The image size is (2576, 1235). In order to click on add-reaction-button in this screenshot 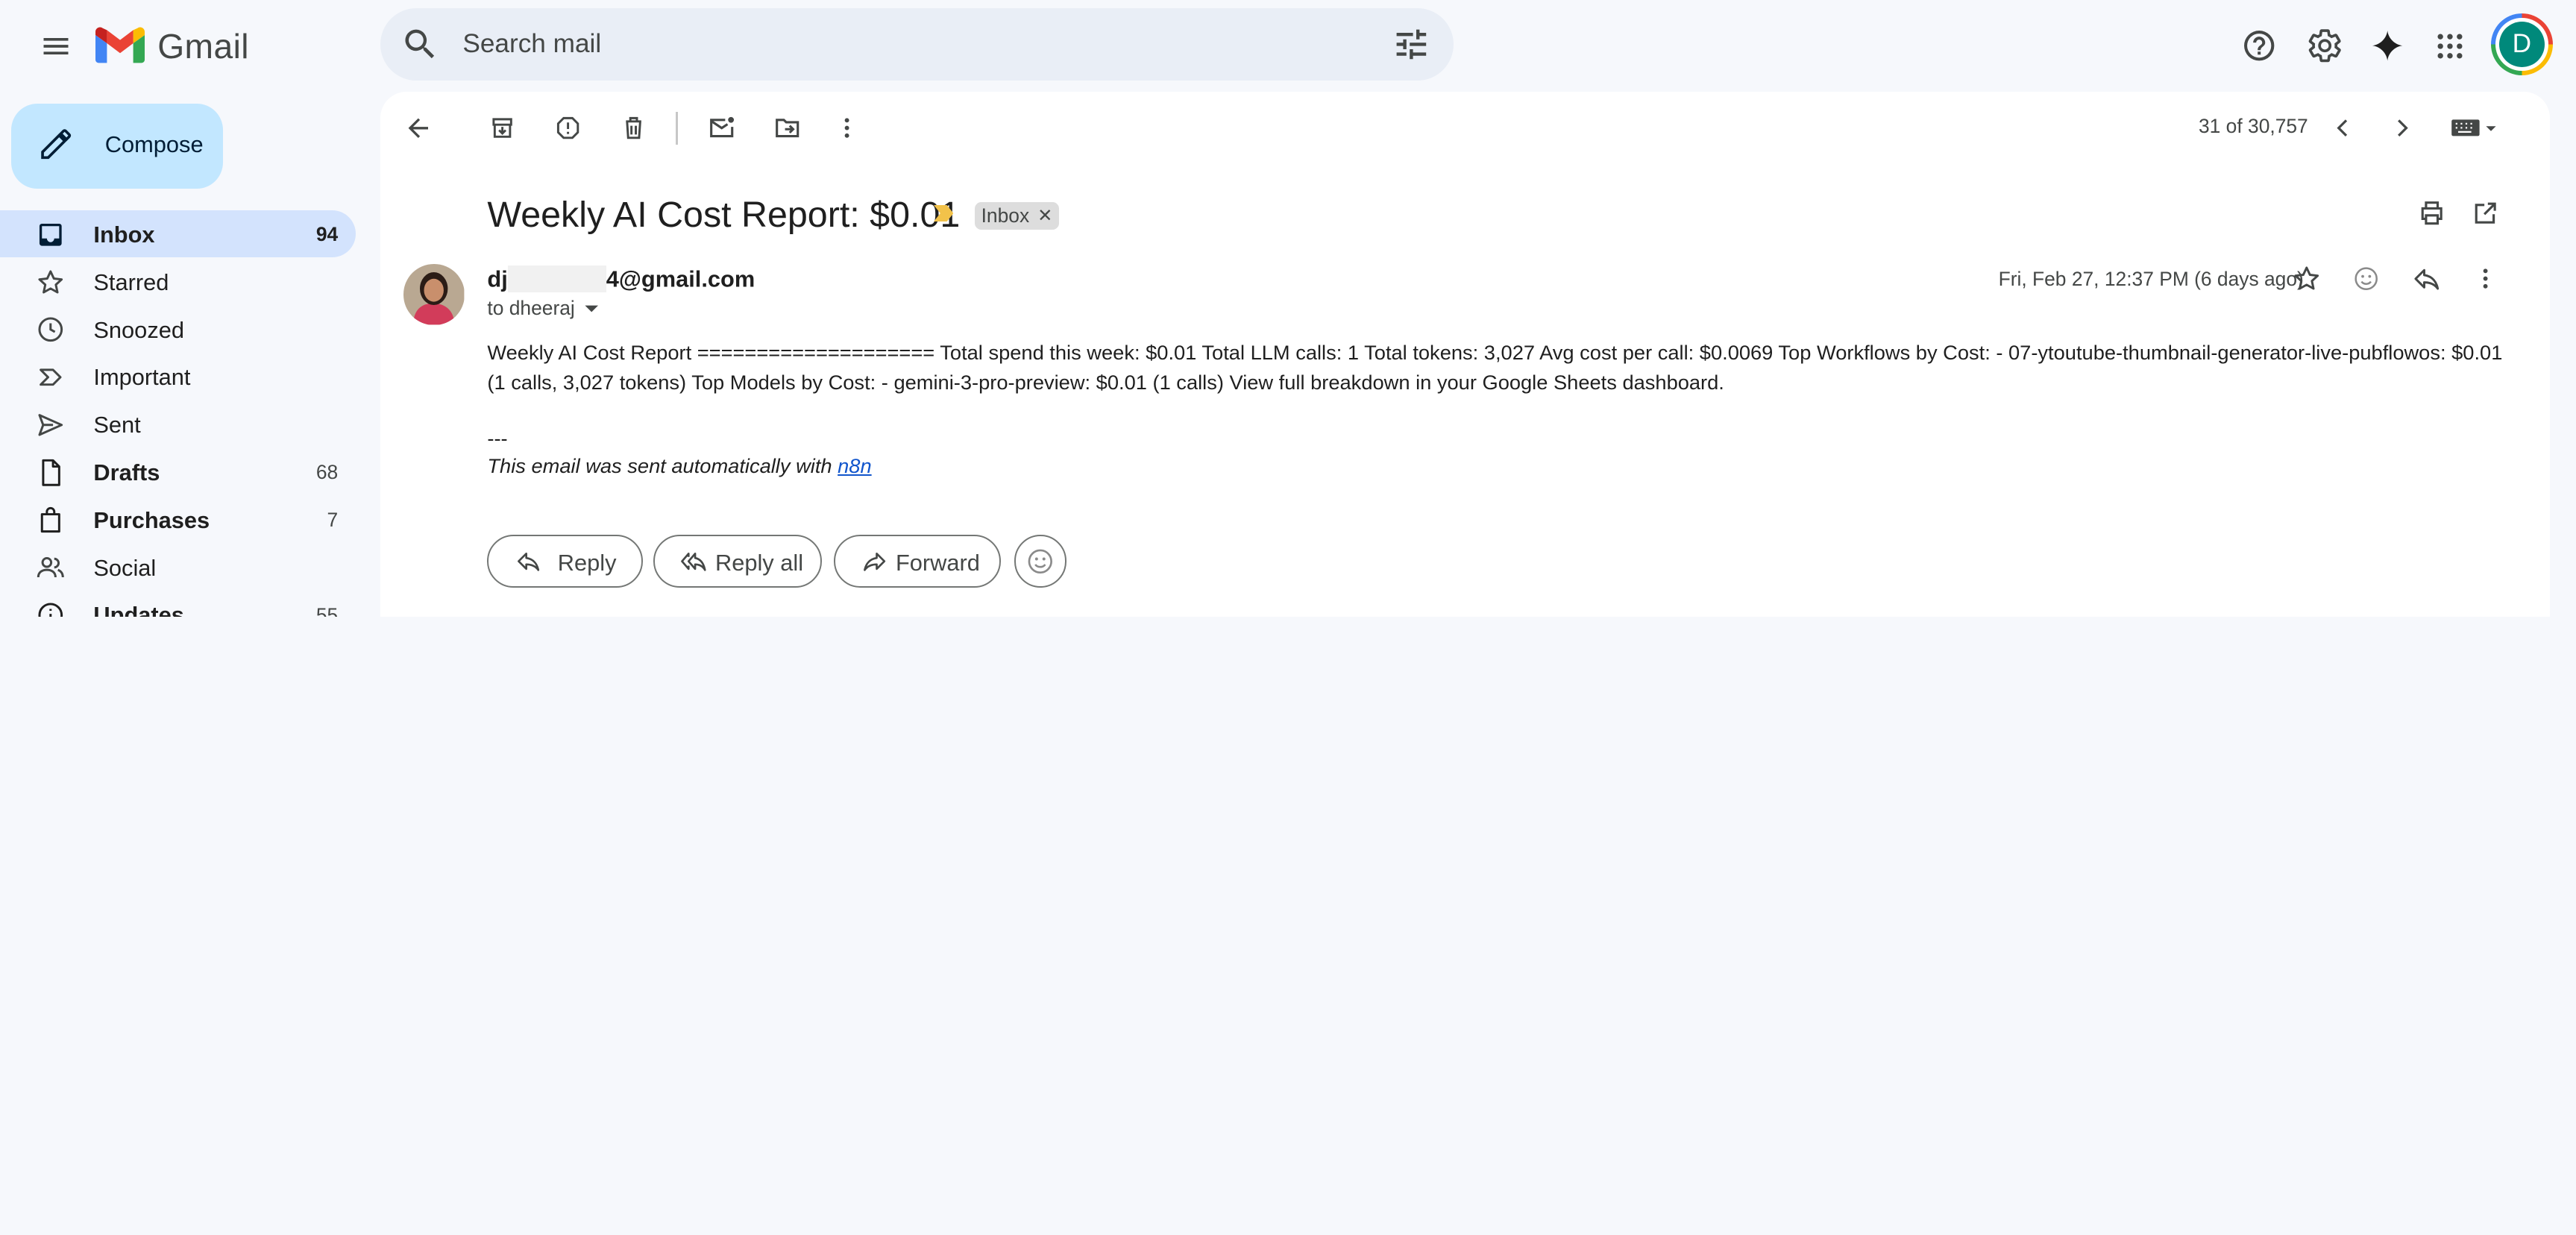, I will do `click(2366, 279)`.